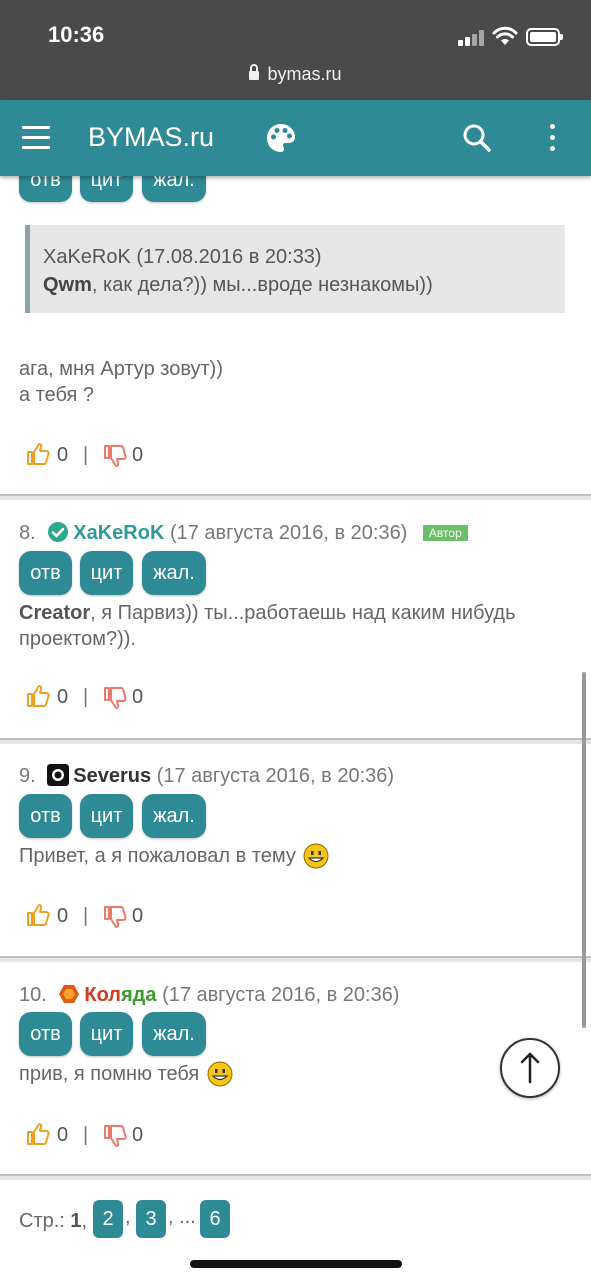 Image resolution: width=591 pixels, height=1280 pixels. What do you see at coordinates (54, 613) in the screenshot?
I see `mention-link: Creator` at bounding box center [54, 613].